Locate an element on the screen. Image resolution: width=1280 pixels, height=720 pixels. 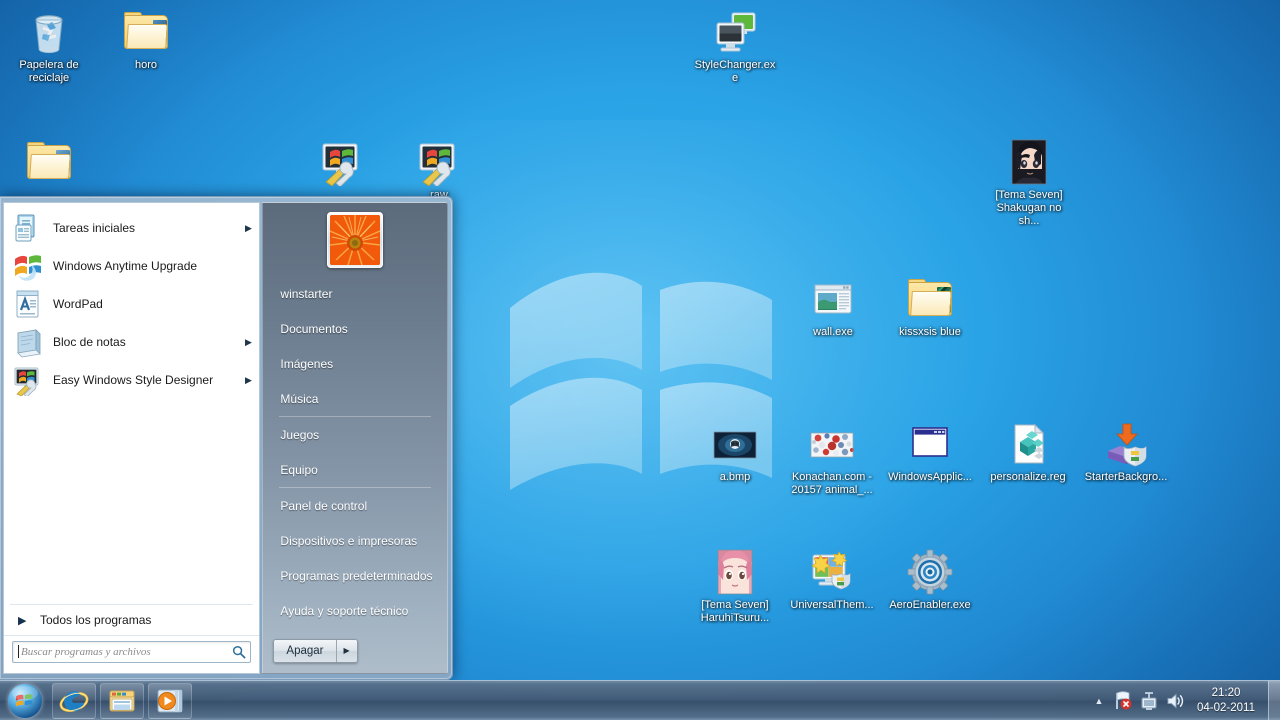
clock-date: 04-02-2011 is located at coordinates (1226, 707).